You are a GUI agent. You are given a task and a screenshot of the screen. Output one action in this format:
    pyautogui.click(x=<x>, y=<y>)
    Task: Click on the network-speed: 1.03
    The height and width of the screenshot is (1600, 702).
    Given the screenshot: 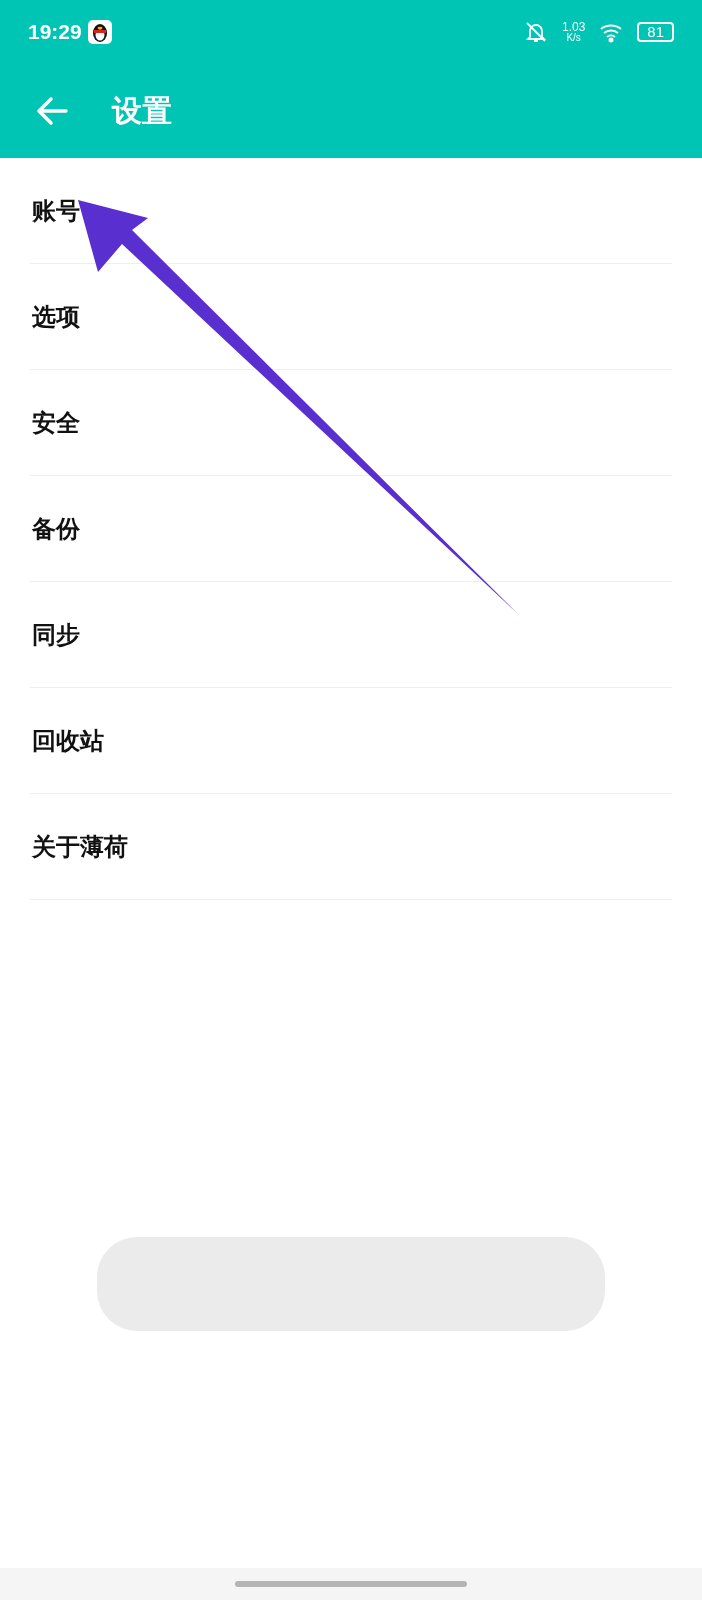 What is the action you would take?
    pyautogui.click(x=573, y=27)
    